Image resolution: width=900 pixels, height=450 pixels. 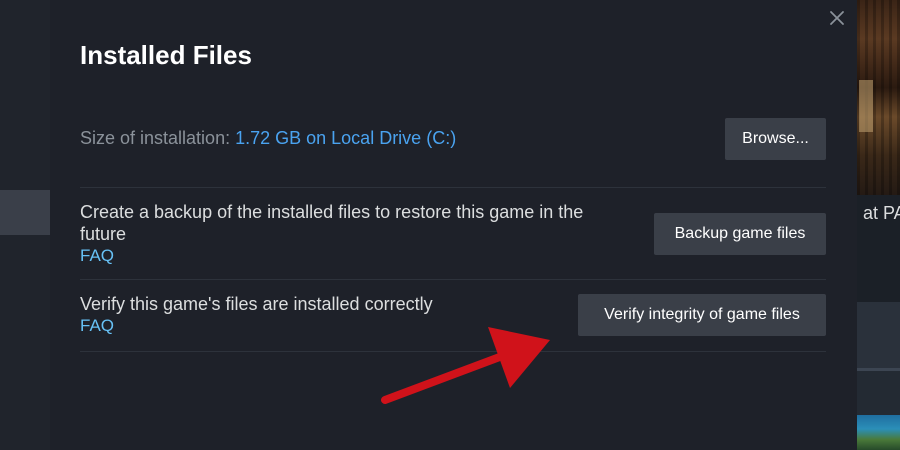 I want to click on close-button, so click(x=837, y=20).